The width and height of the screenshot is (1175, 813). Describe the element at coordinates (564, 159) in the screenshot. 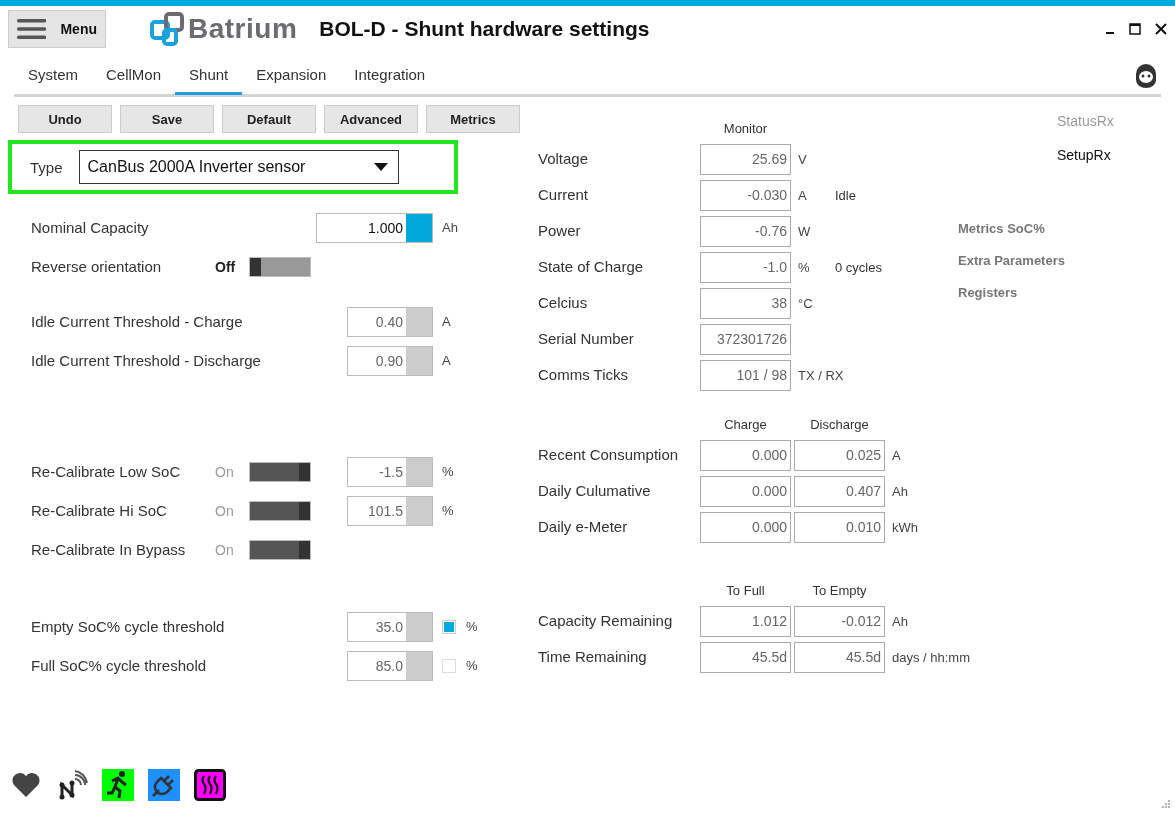

I see `metric-label: Voltage` at that location.